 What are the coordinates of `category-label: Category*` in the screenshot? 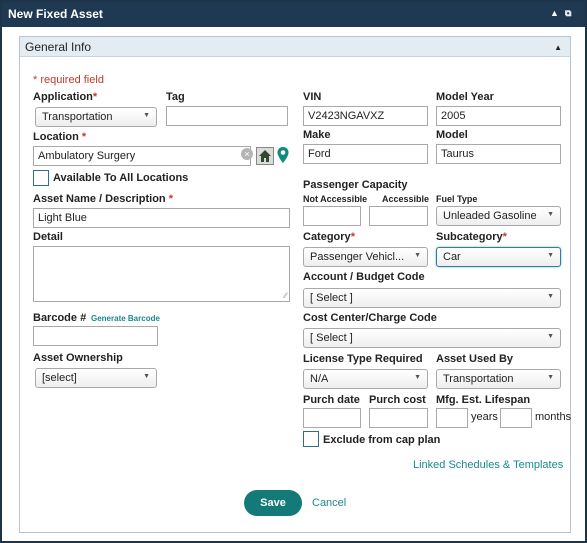 It's located at (329, 237).